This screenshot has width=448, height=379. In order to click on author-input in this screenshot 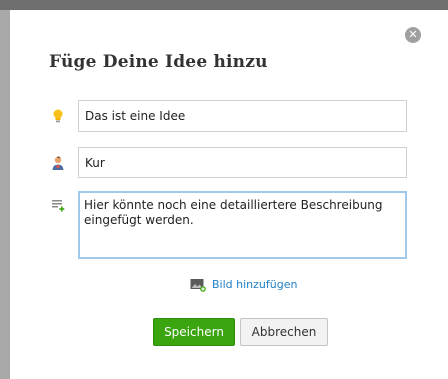, I will do `click(242, 162)`.